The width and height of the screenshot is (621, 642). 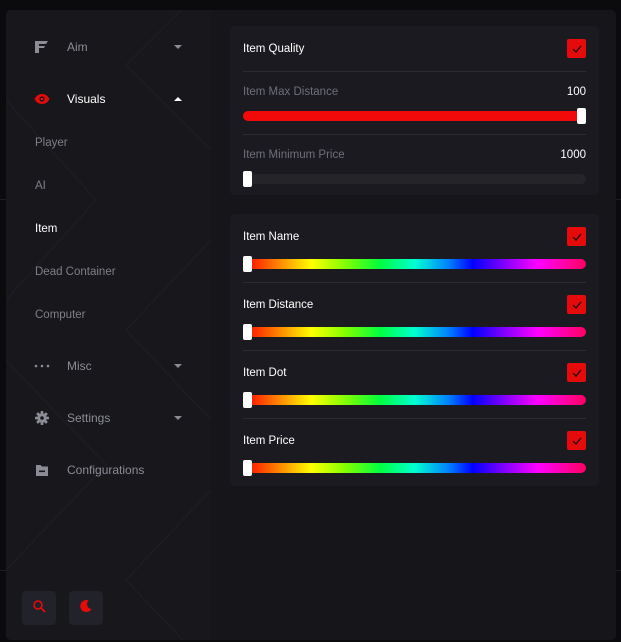 What do you see at coordinates (77, 47) in the screenshot?
I see `nav-item-aim-label: Aim` at bounding box center [77, 47].